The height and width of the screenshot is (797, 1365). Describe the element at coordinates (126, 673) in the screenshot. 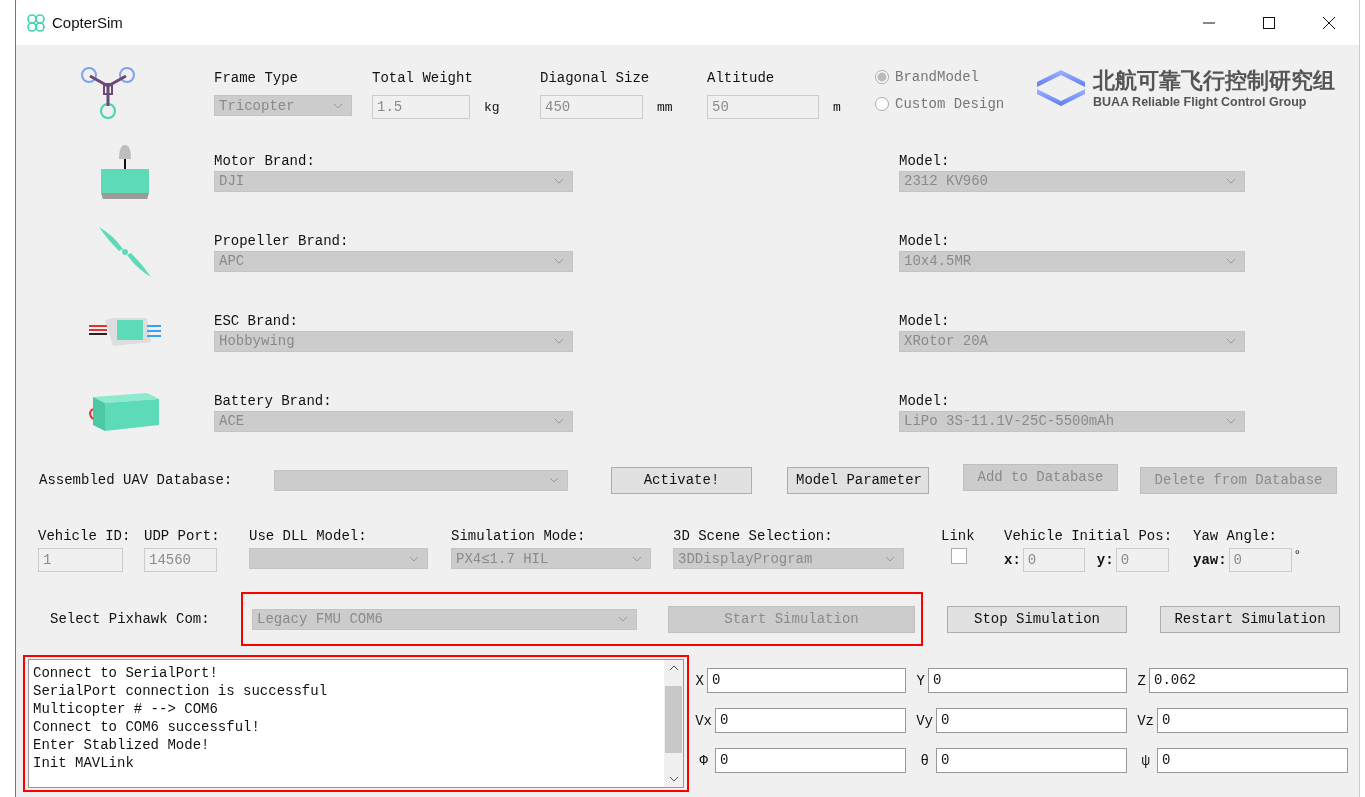

I see `log-line: Connect to SerialPort!` at that location.